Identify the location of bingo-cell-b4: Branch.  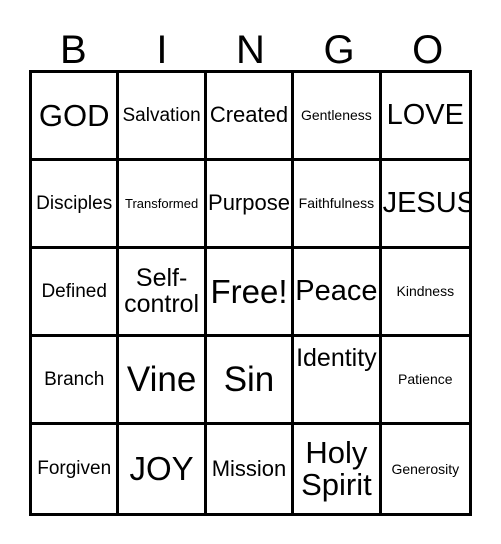
(76, 381).